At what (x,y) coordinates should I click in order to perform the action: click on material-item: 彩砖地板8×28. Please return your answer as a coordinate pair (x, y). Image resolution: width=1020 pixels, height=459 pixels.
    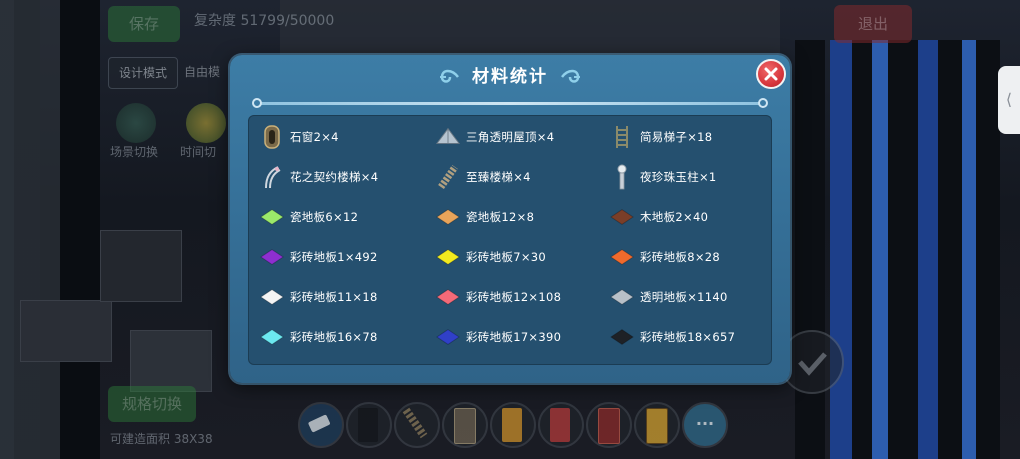
    Looking at the image, I should click on (665, 257).